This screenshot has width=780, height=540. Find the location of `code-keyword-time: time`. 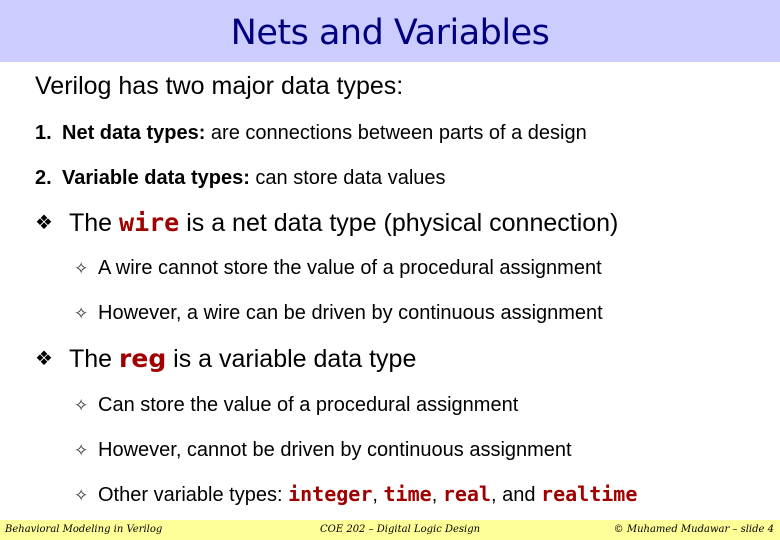

code-keyword-time: time is located at coordinates (407, 494).